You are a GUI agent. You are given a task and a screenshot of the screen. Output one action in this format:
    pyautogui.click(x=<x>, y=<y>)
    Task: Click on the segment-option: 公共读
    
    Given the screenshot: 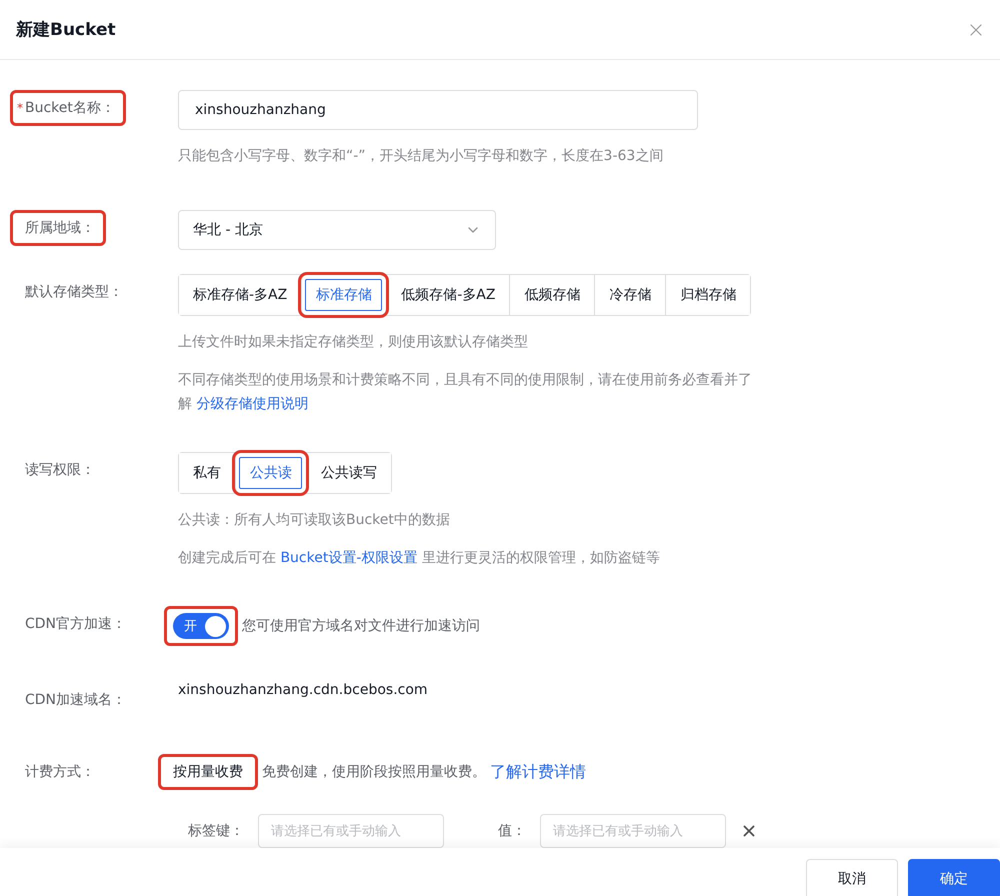 What is the action you would take?
    pyautogui.click(x=270, y=473)
    